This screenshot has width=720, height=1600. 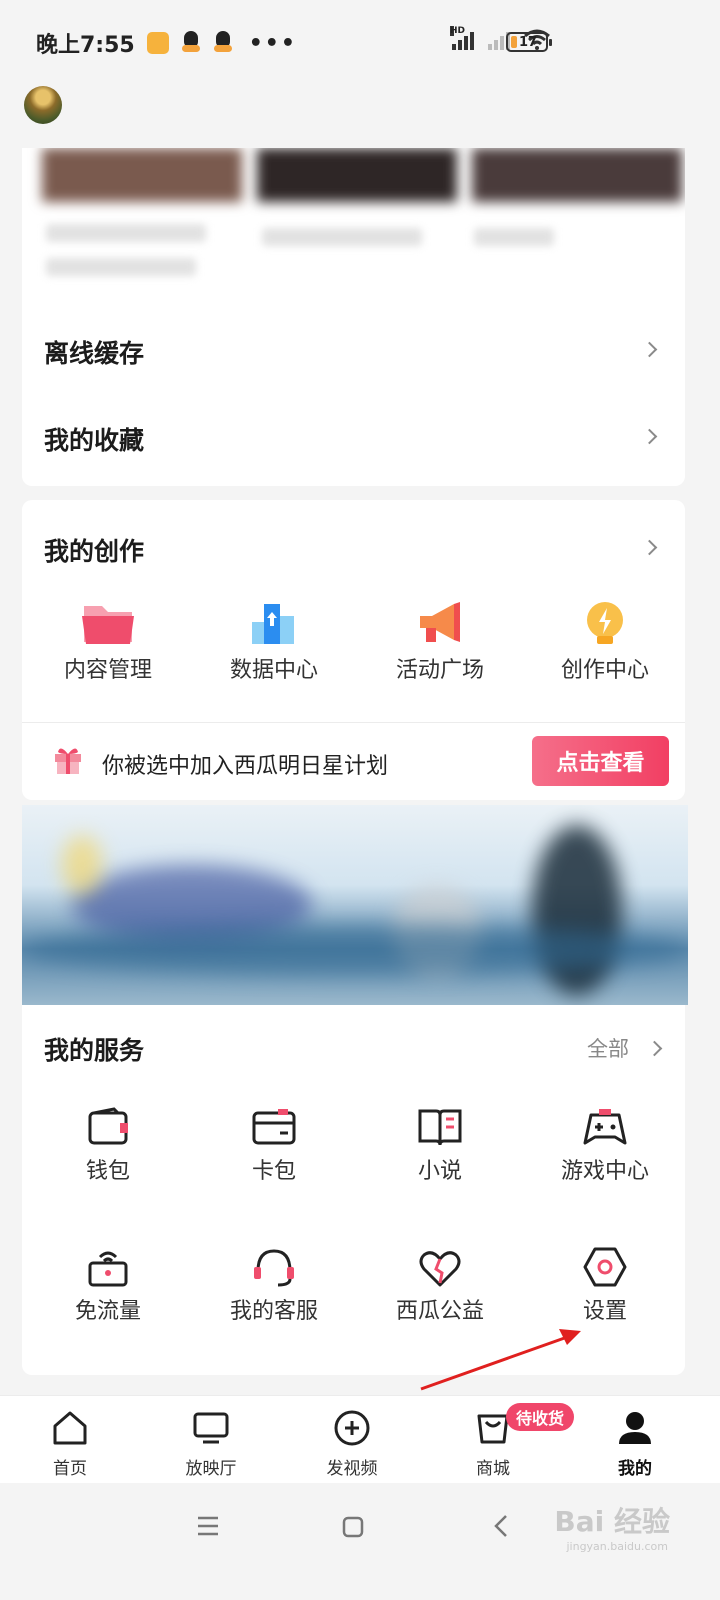 I want to click on megaphone-icon, so click(x=440, y=622).